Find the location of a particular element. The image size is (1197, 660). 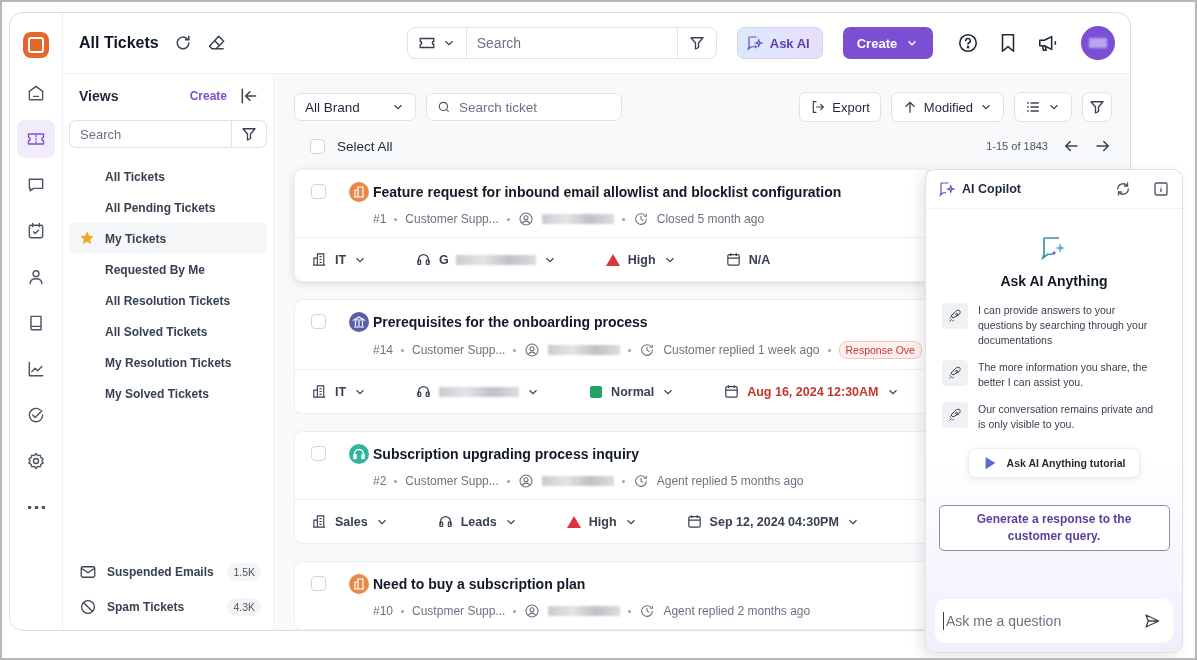

check-icon is located at coordinates (36, 415).